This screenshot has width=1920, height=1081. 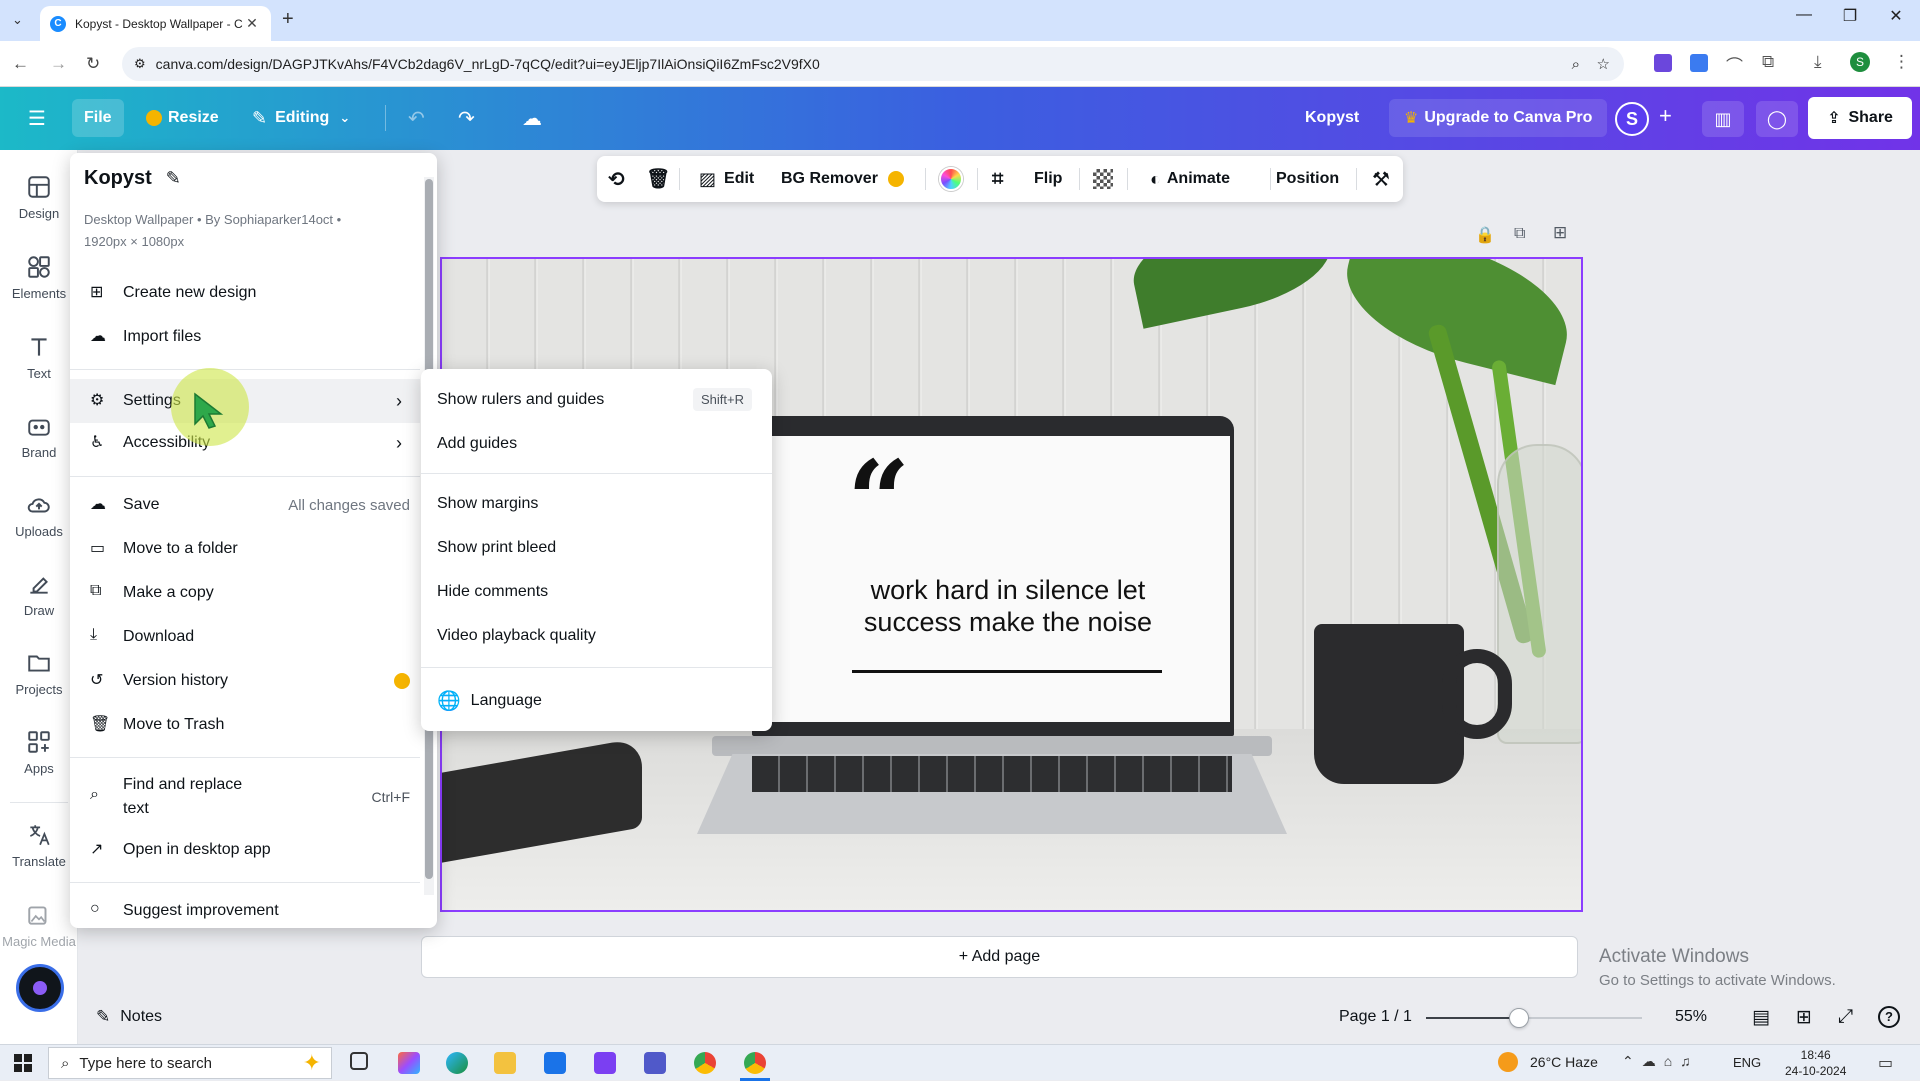 I want to click on zoom-slider-thumb, so click(x=1518, y=1018).